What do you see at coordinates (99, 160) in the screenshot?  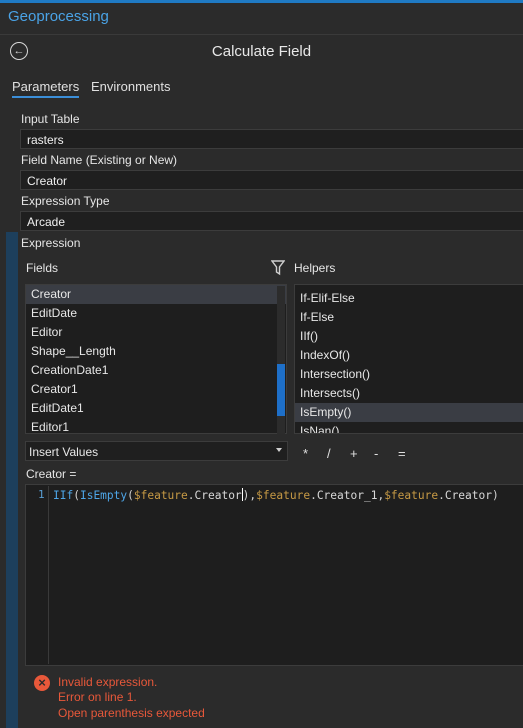 I see `field-name-label: Field Name (Existing or New)` at bounding box center [99, 160].